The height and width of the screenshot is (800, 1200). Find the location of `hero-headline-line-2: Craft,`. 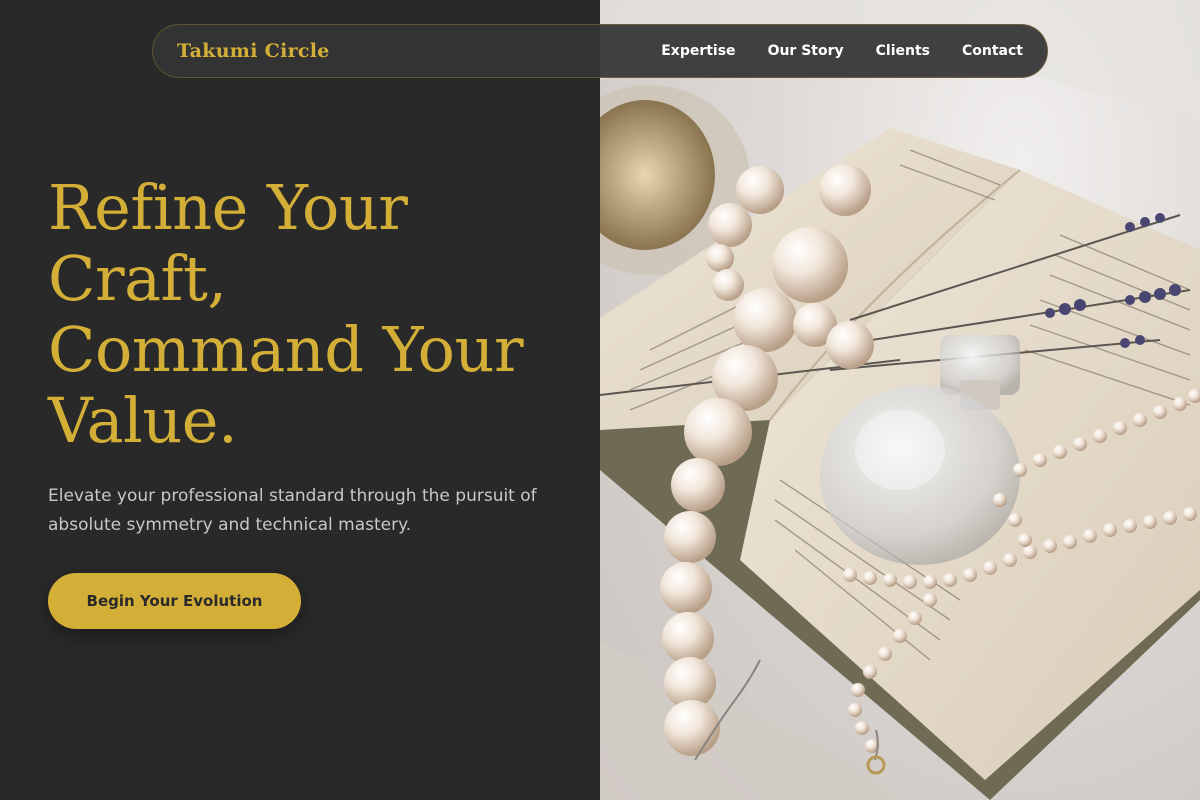

hero-headline-line-2: Craft, is located at coordinates (137, 278).